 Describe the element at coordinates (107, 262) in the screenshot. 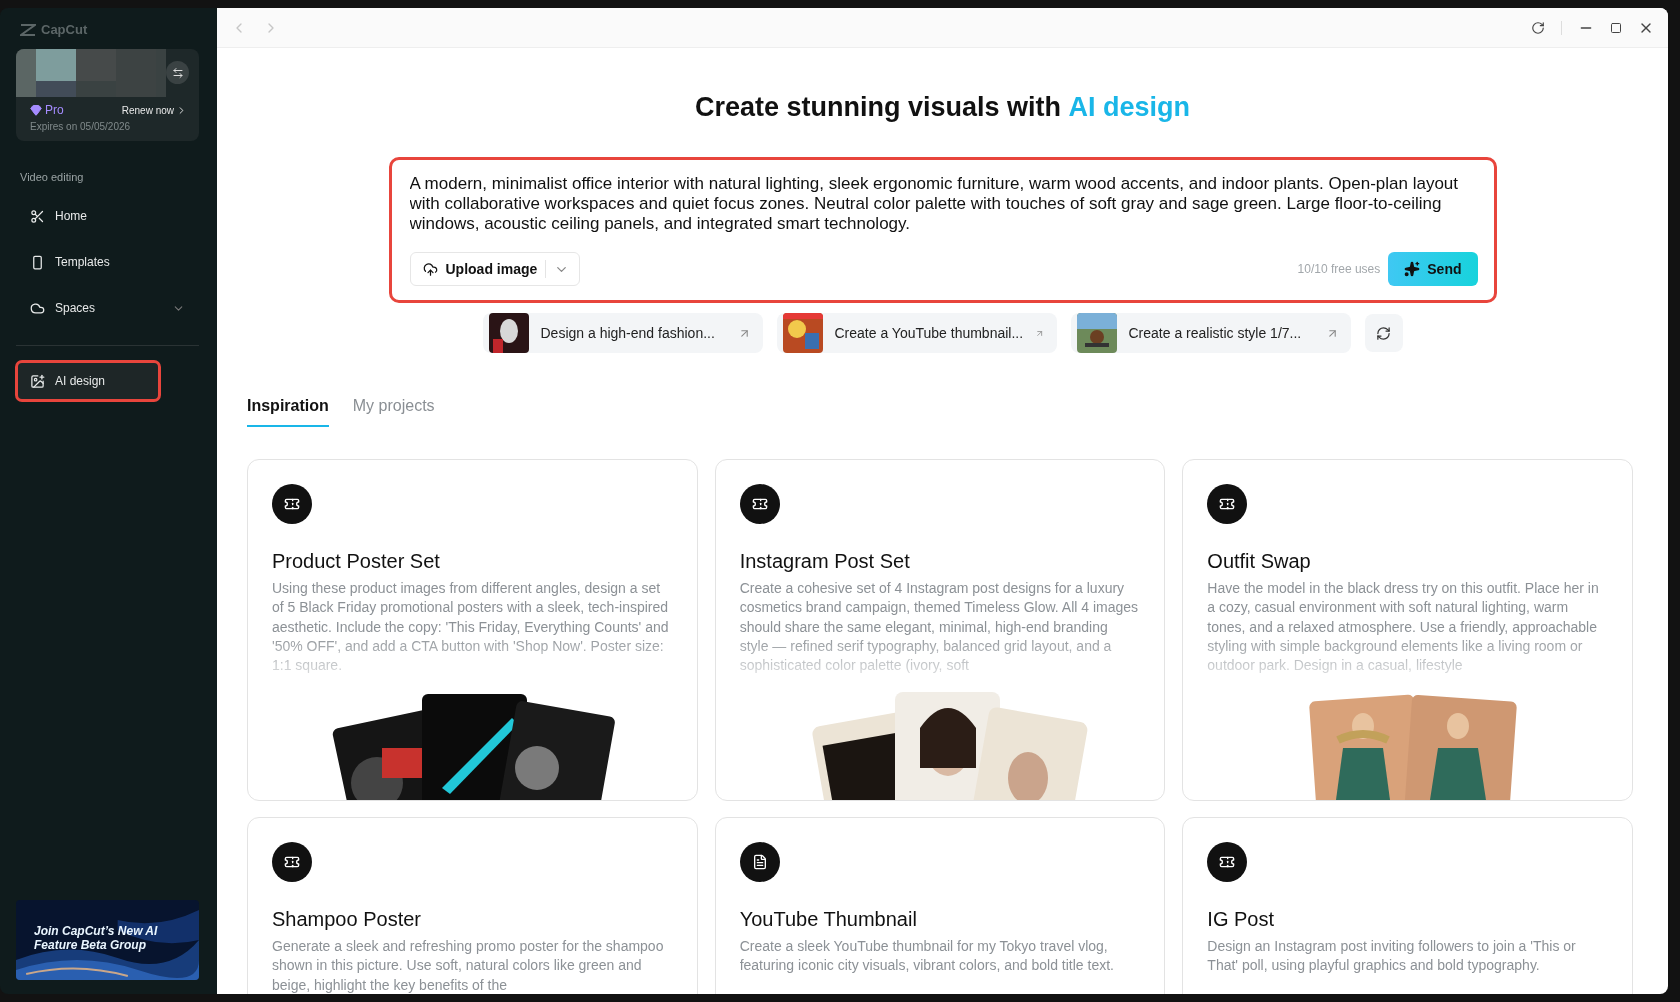

I see `sidebar-item: Templates` at that location.